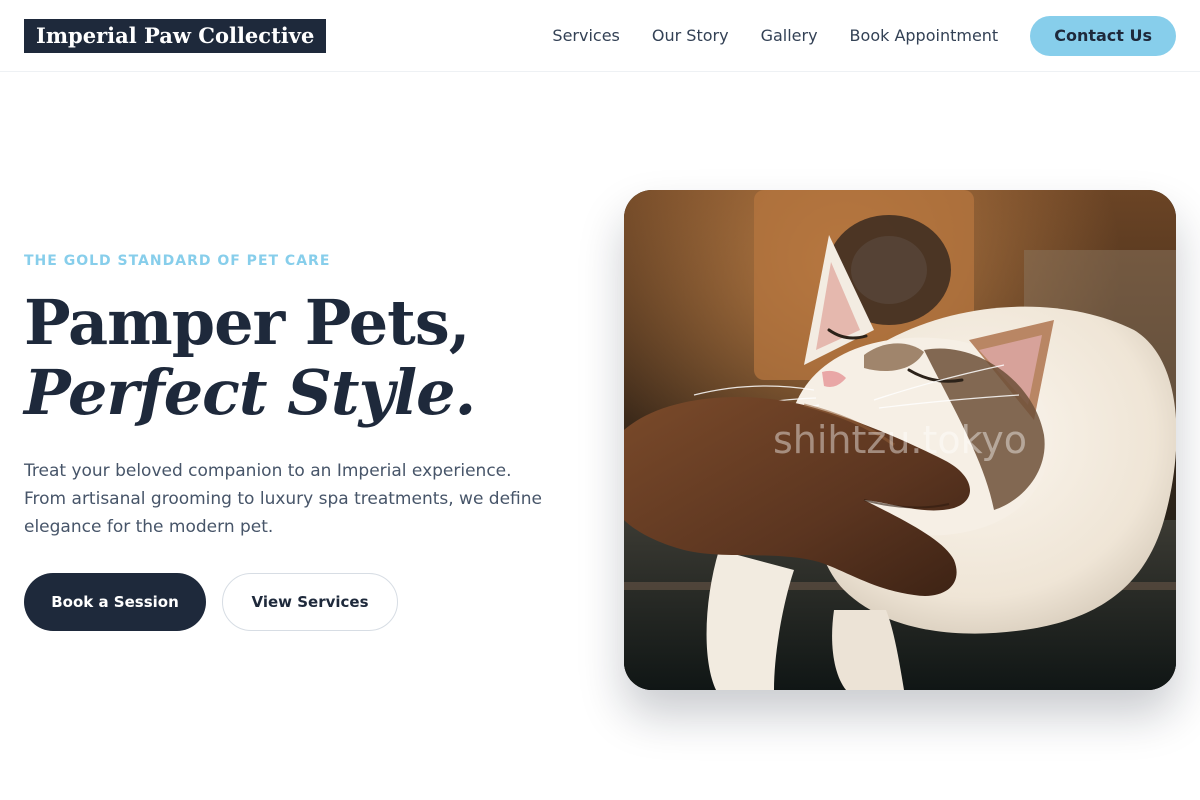 This screenshot has height=800, width=1200. I want to click on nav-item-book-appointment: Book Appointment, so click(924, 36).